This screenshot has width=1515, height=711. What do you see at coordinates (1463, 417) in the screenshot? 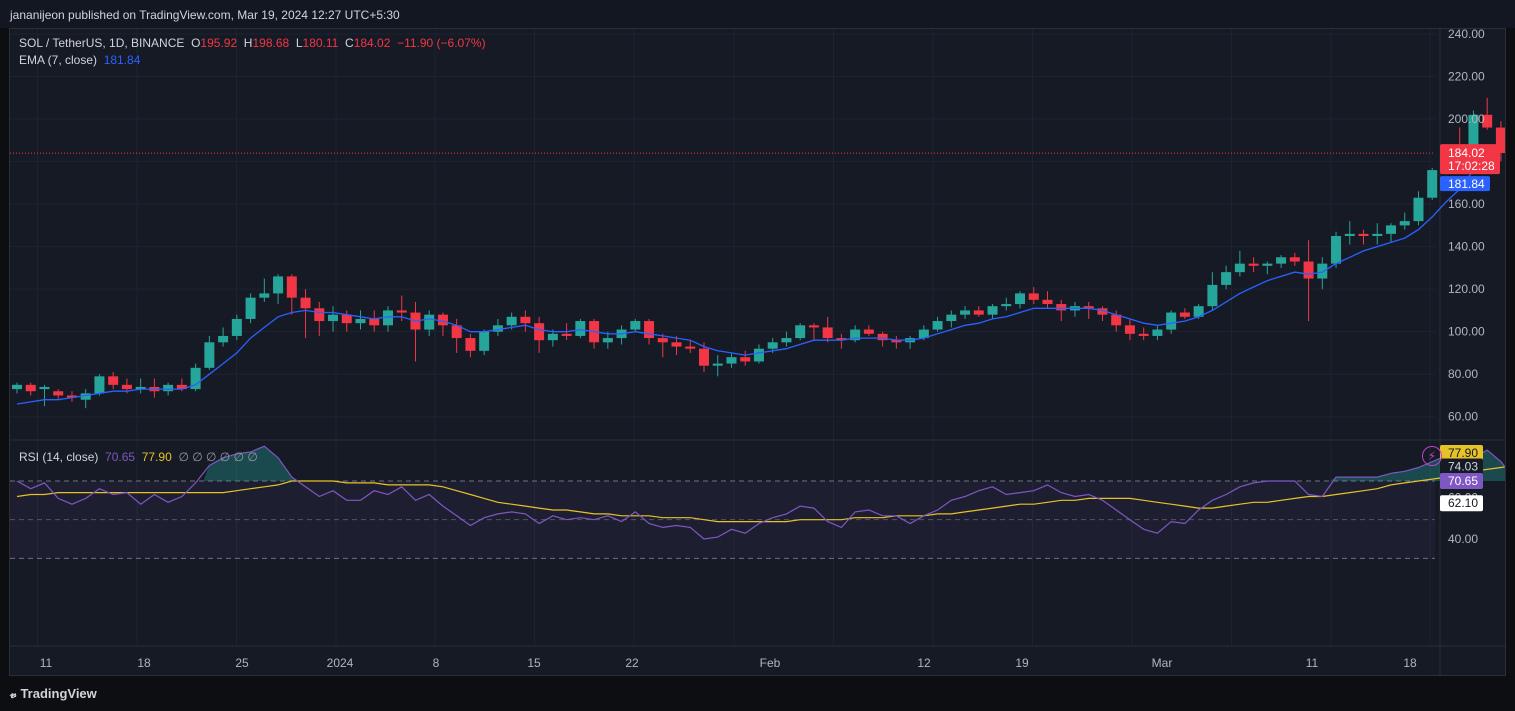
I see `price-axis-label: 60.00` at bounding box center [1463, 417].